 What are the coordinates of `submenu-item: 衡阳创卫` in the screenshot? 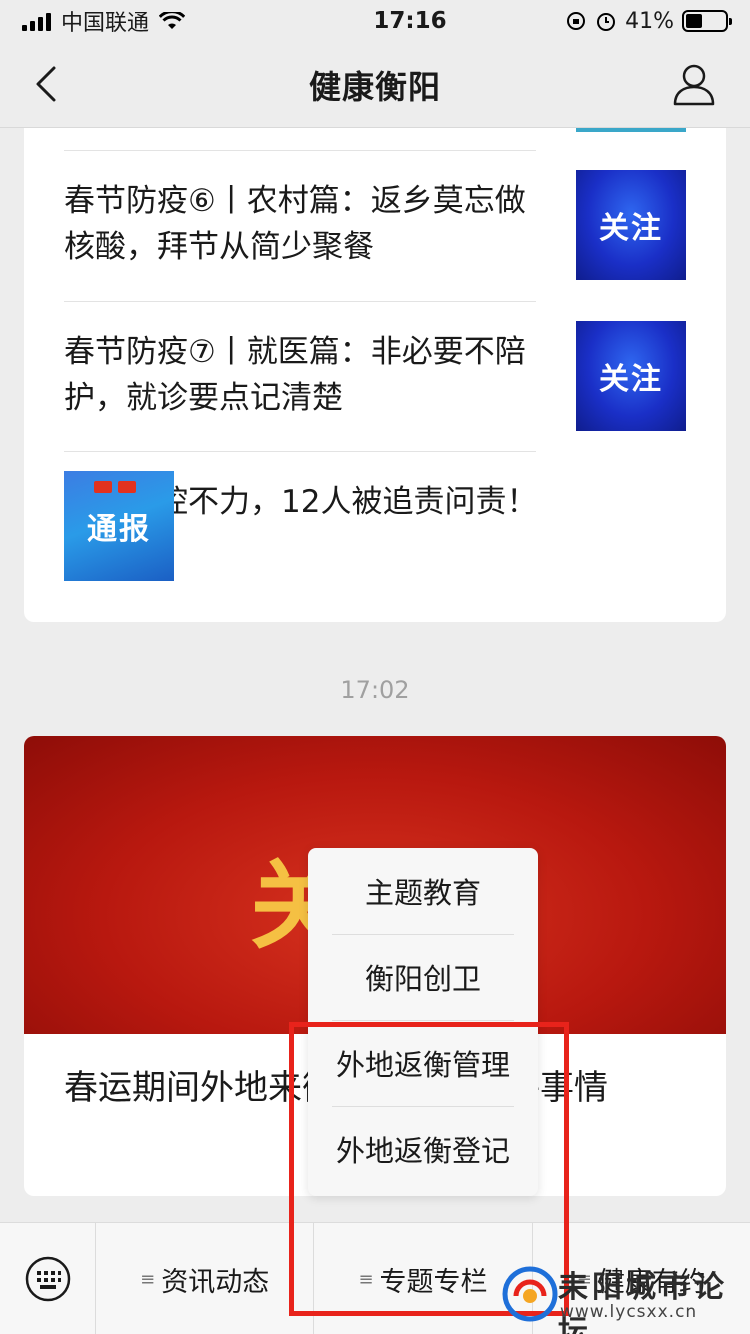 It's located at (423, 977).